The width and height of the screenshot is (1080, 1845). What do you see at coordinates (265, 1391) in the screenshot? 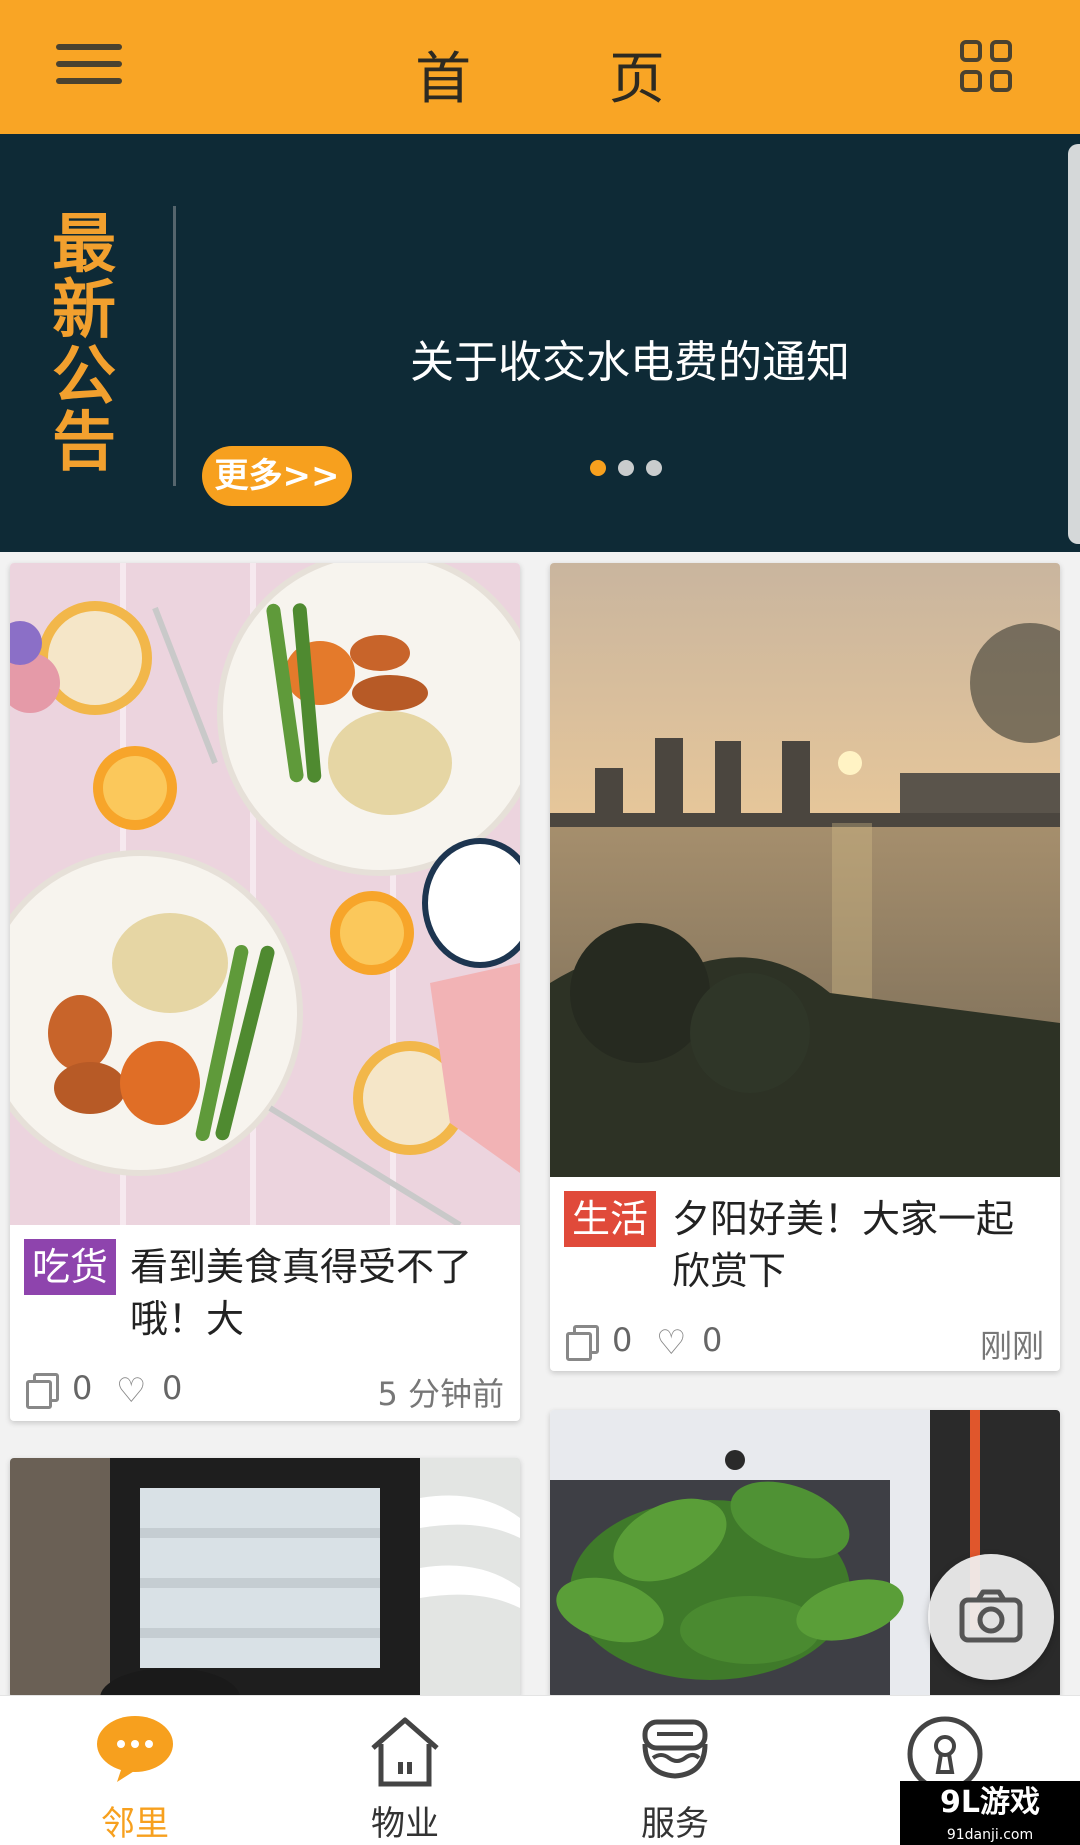
I see `post-meta: 0 ♡ 0 5 分钟前` at bounding box center [265, 1391].